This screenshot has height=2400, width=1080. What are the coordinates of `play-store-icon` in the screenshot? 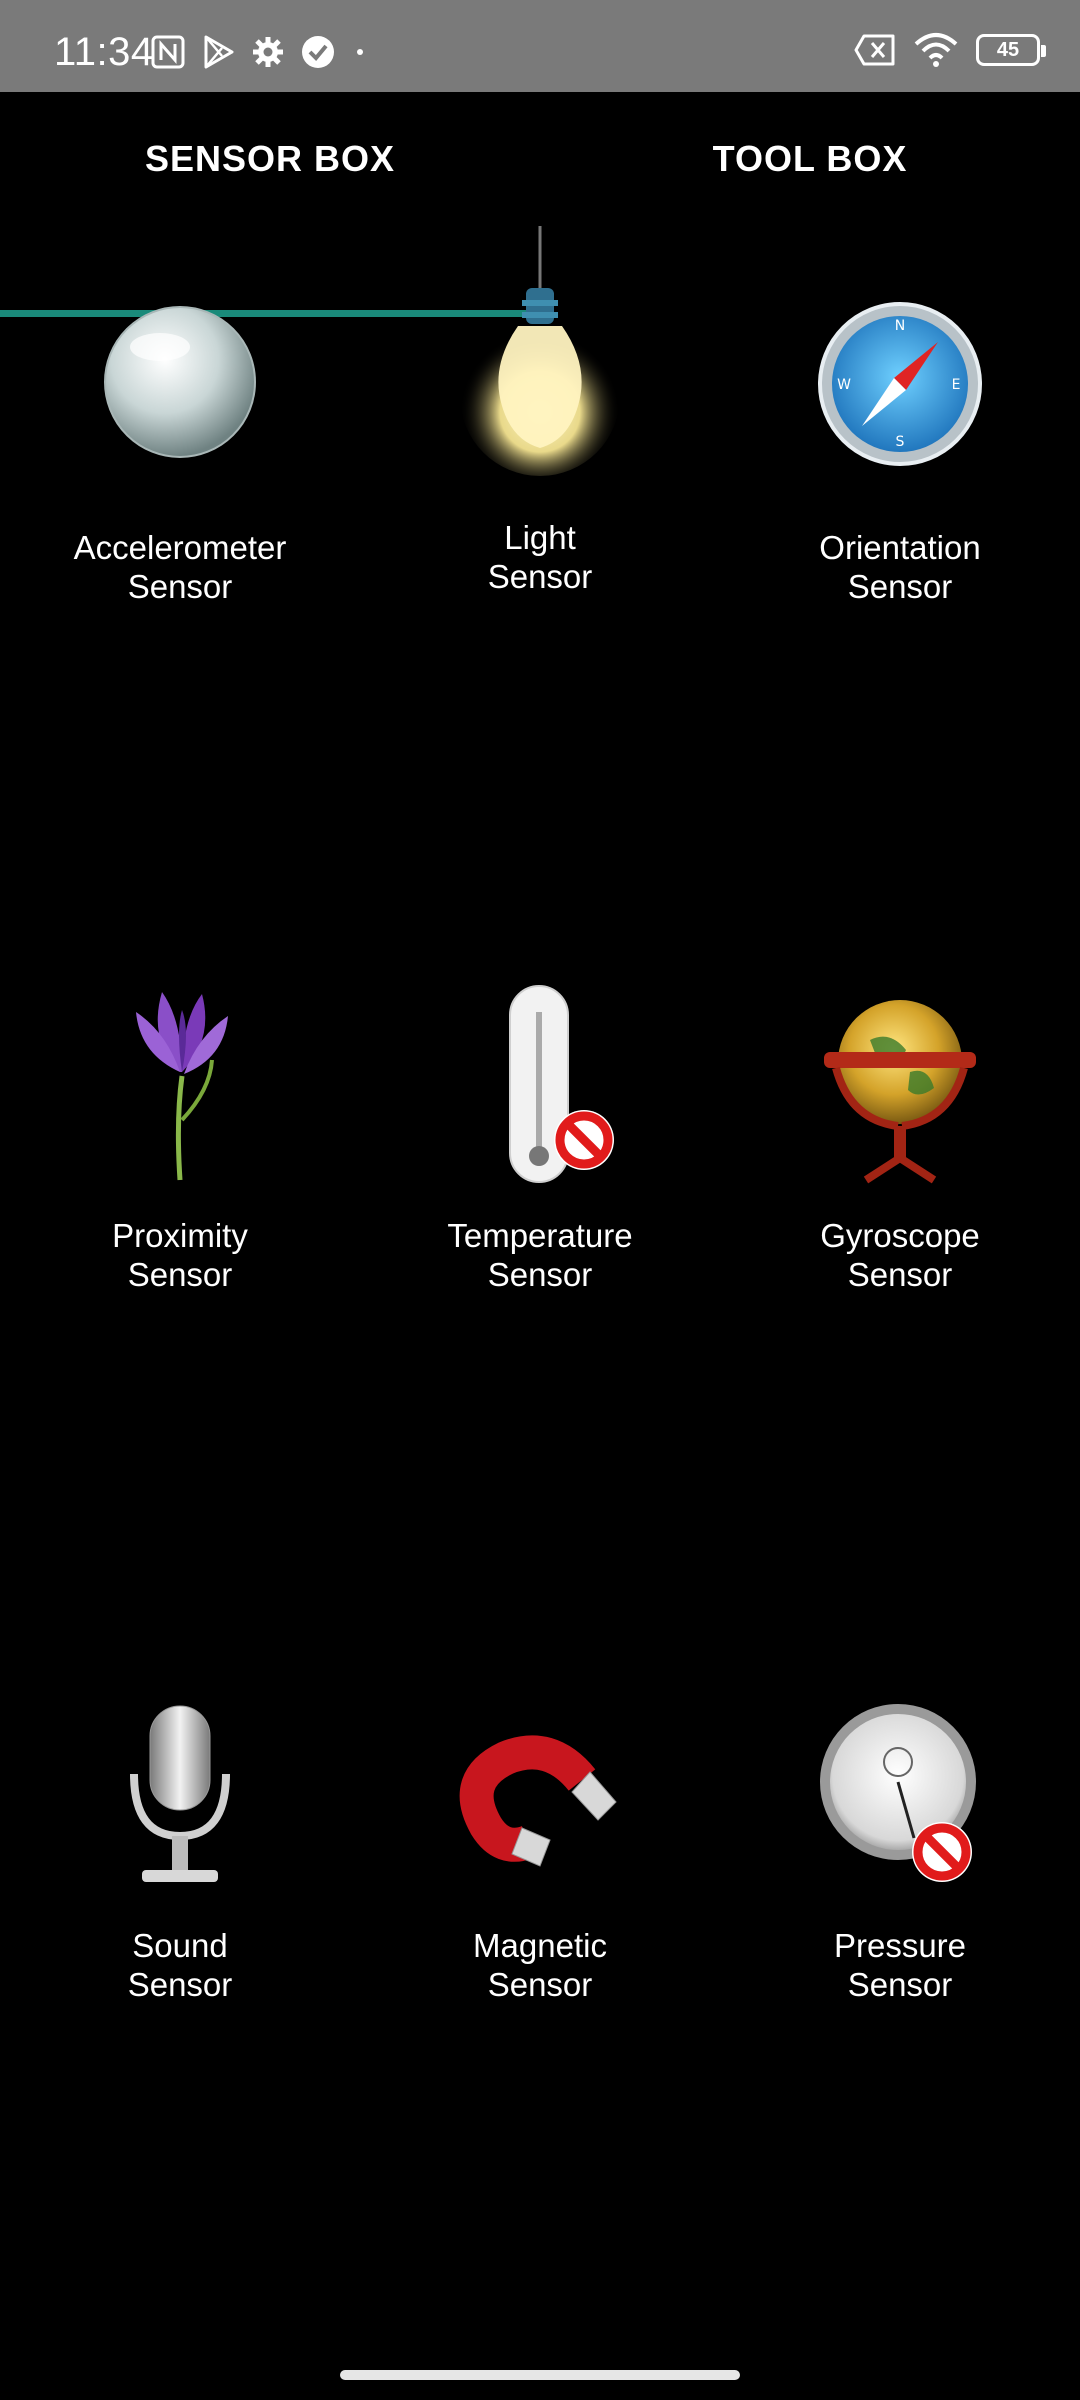 It's located at (219, 52).